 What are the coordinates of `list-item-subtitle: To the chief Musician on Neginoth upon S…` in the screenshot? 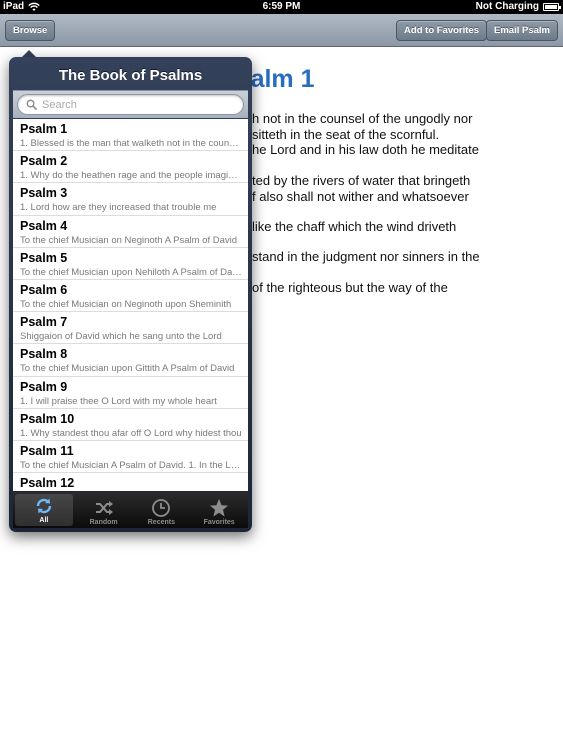 It's located at (126, 304).